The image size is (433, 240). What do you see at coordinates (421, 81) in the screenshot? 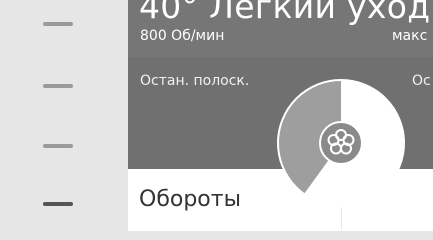
I see `rinse-hold-option-2: Ос` at bounding box center [421, 81].